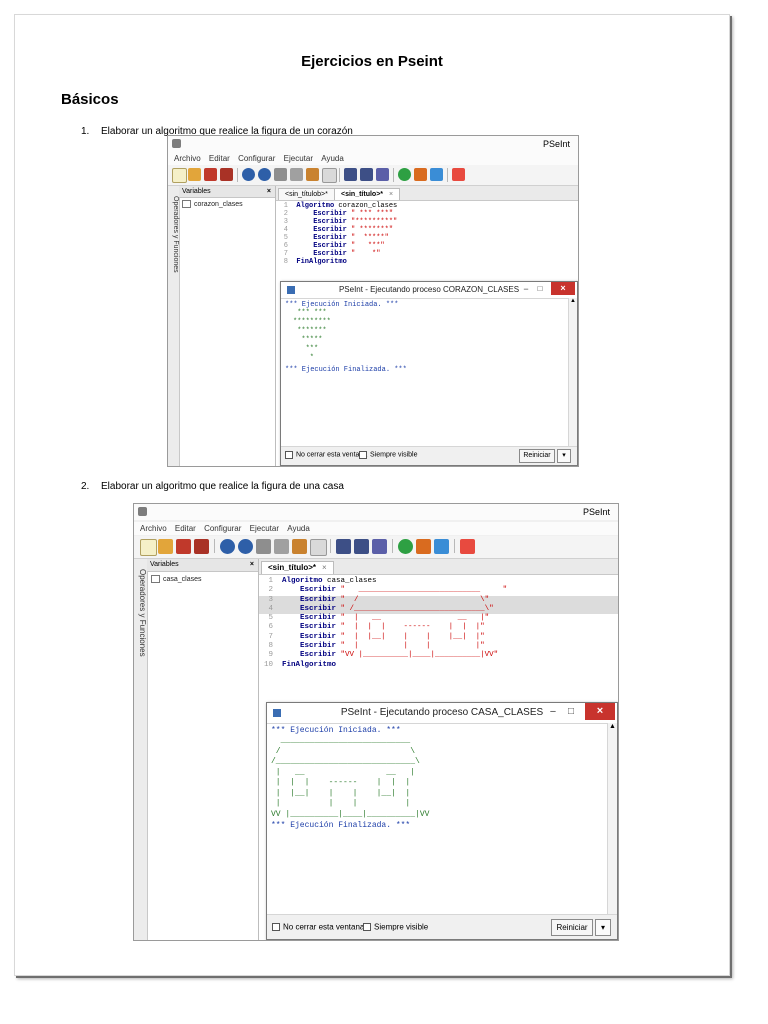 This screenshot has width=768, height=1024. Describe the element at coordinates (373, 144) in the screenshot. I see `app-titlebar: PSeInt` at that location.